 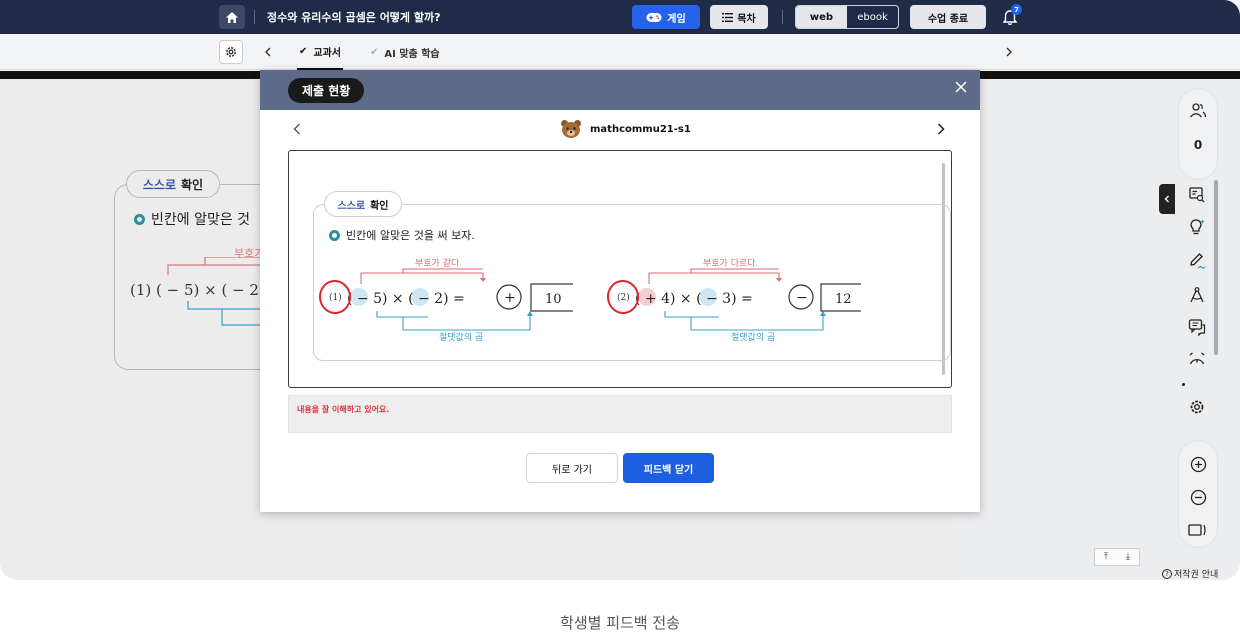 I want to click on check-icon: ✔, so click(x=374, y=52).